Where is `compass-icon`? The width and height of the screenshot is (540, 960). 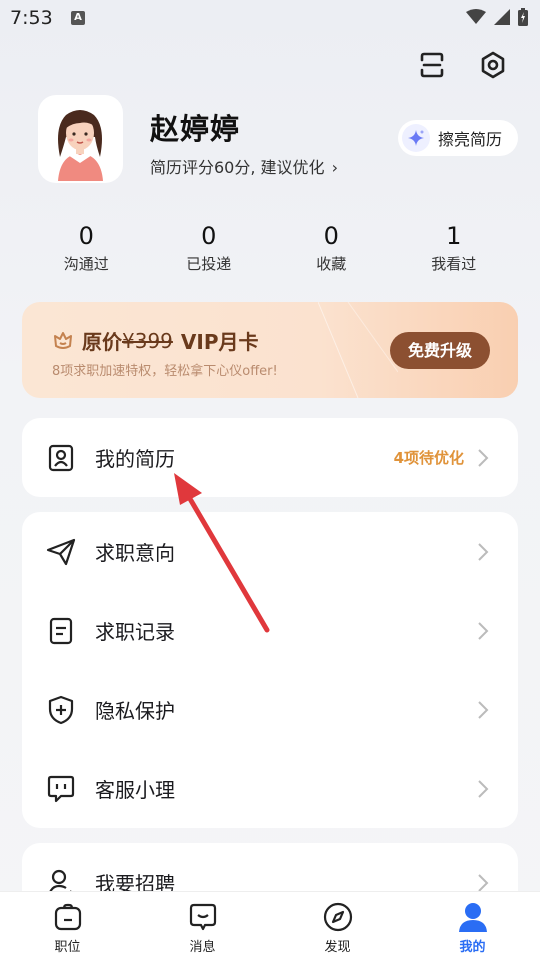
compass-icon is located at coordinates (337, 917).